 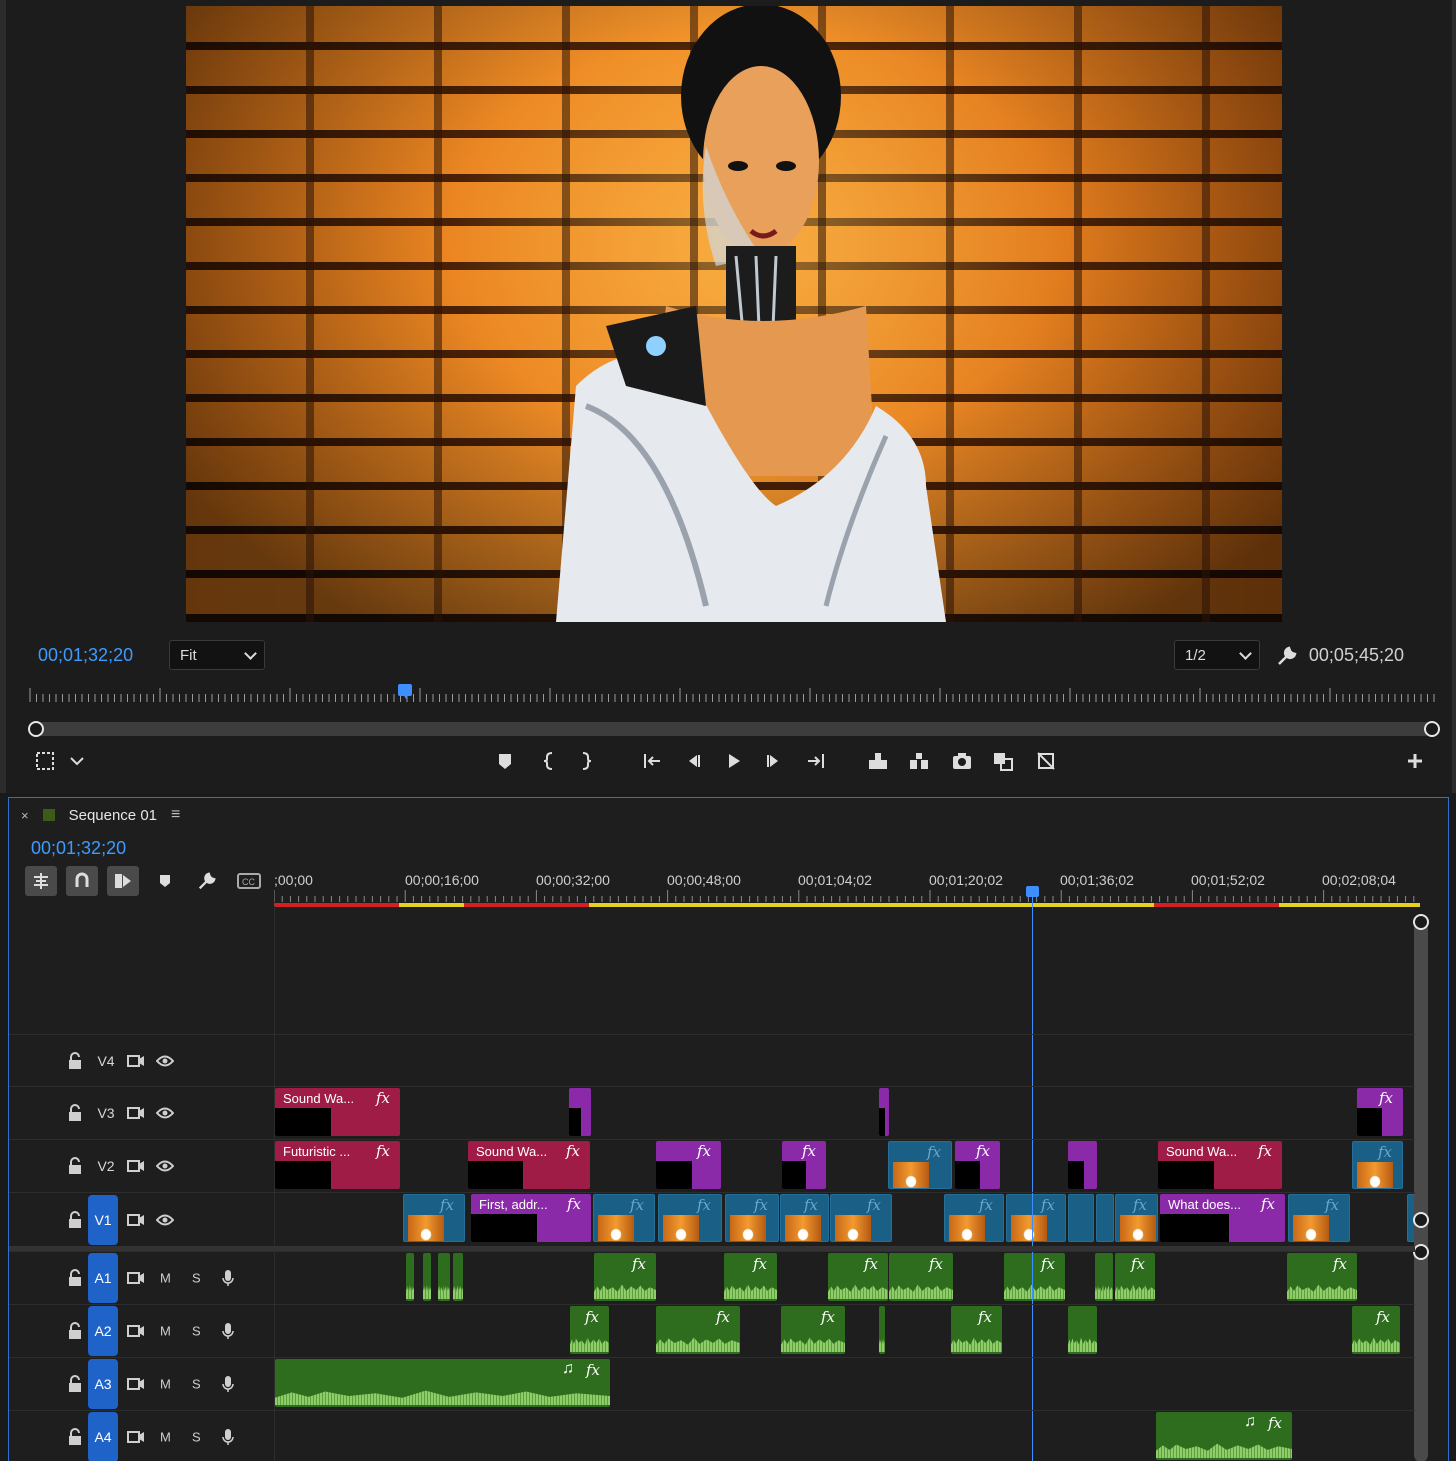 I want to click on resolution-dropdown-value: 1/2, so click(x=1195, y=655).